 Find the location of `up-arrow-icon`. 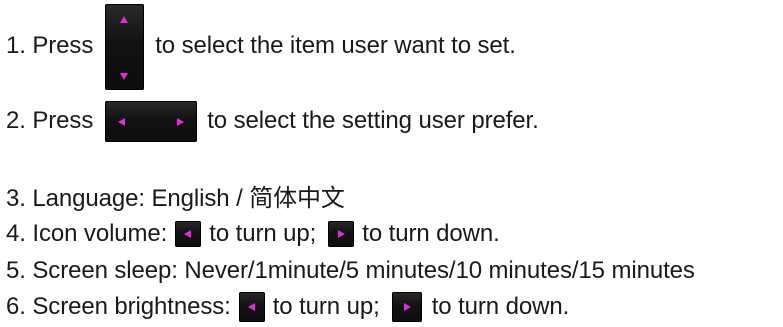

up-arrow-icon is located at coordinates (124, 19).